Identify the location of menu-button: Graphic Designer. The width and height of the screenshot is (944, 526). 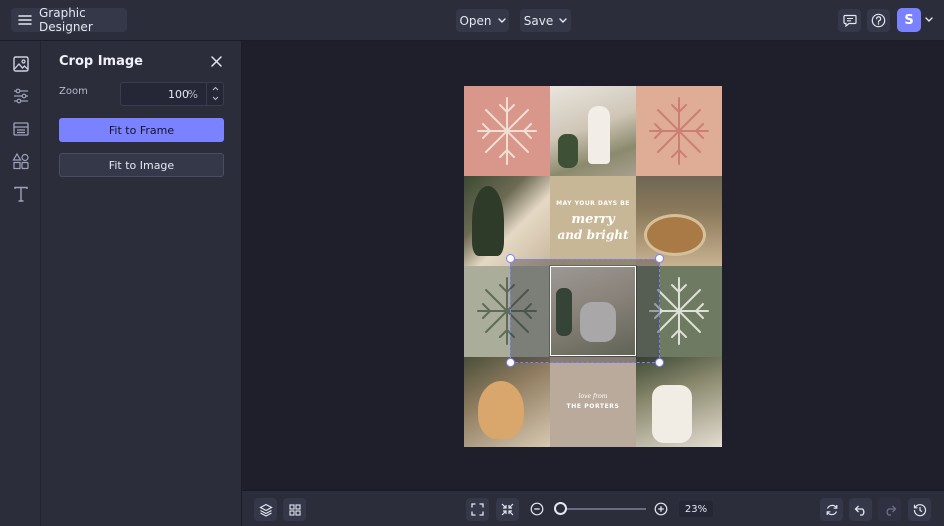
(69, 20).